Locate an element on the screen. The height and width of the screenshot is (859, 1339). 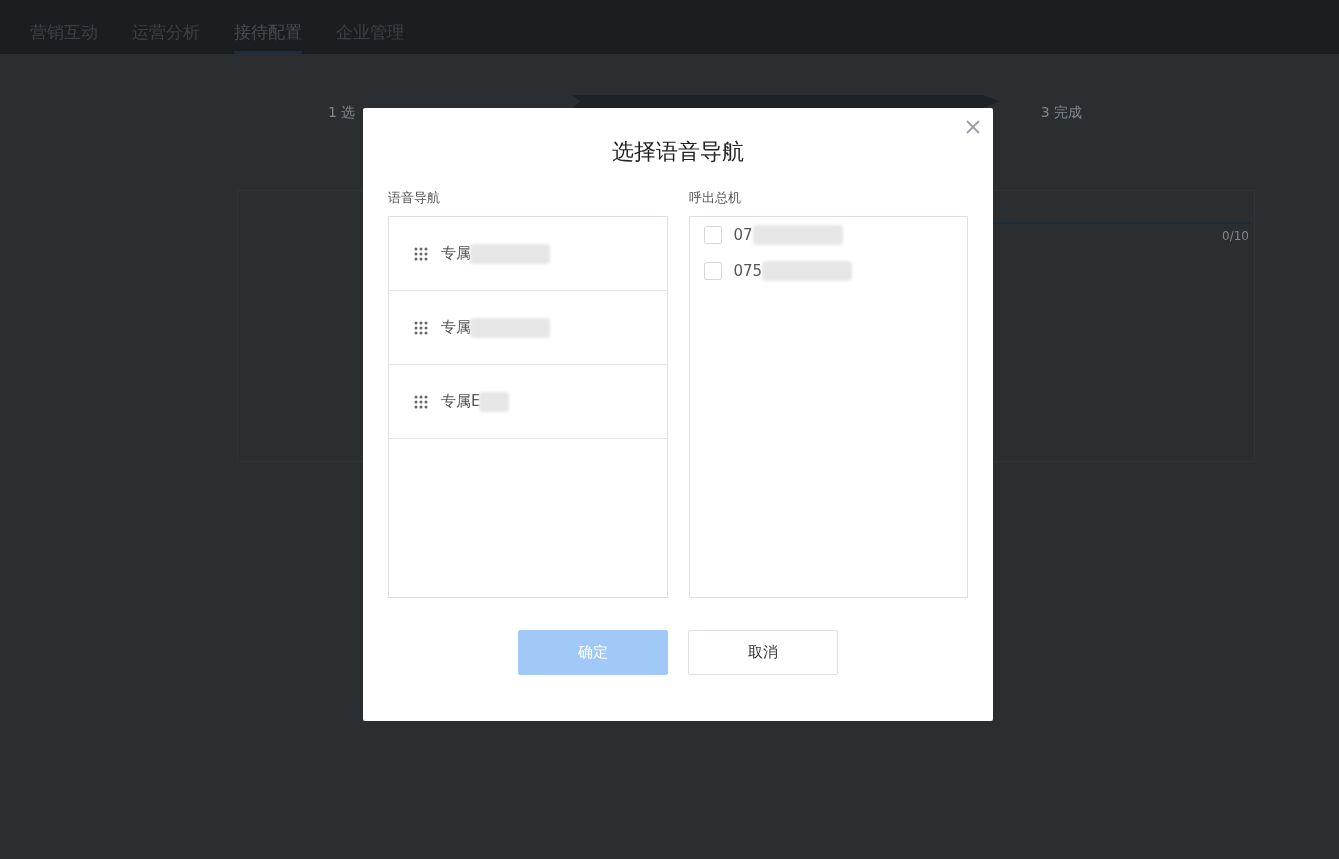
trunk-number: 07 is located at coordinates (743, 235).